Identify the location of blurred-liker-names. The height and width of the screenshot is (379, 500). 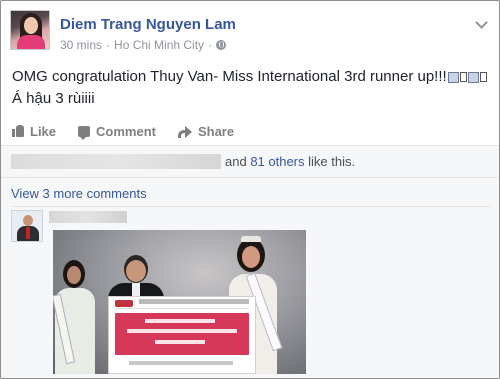
(116, 161).